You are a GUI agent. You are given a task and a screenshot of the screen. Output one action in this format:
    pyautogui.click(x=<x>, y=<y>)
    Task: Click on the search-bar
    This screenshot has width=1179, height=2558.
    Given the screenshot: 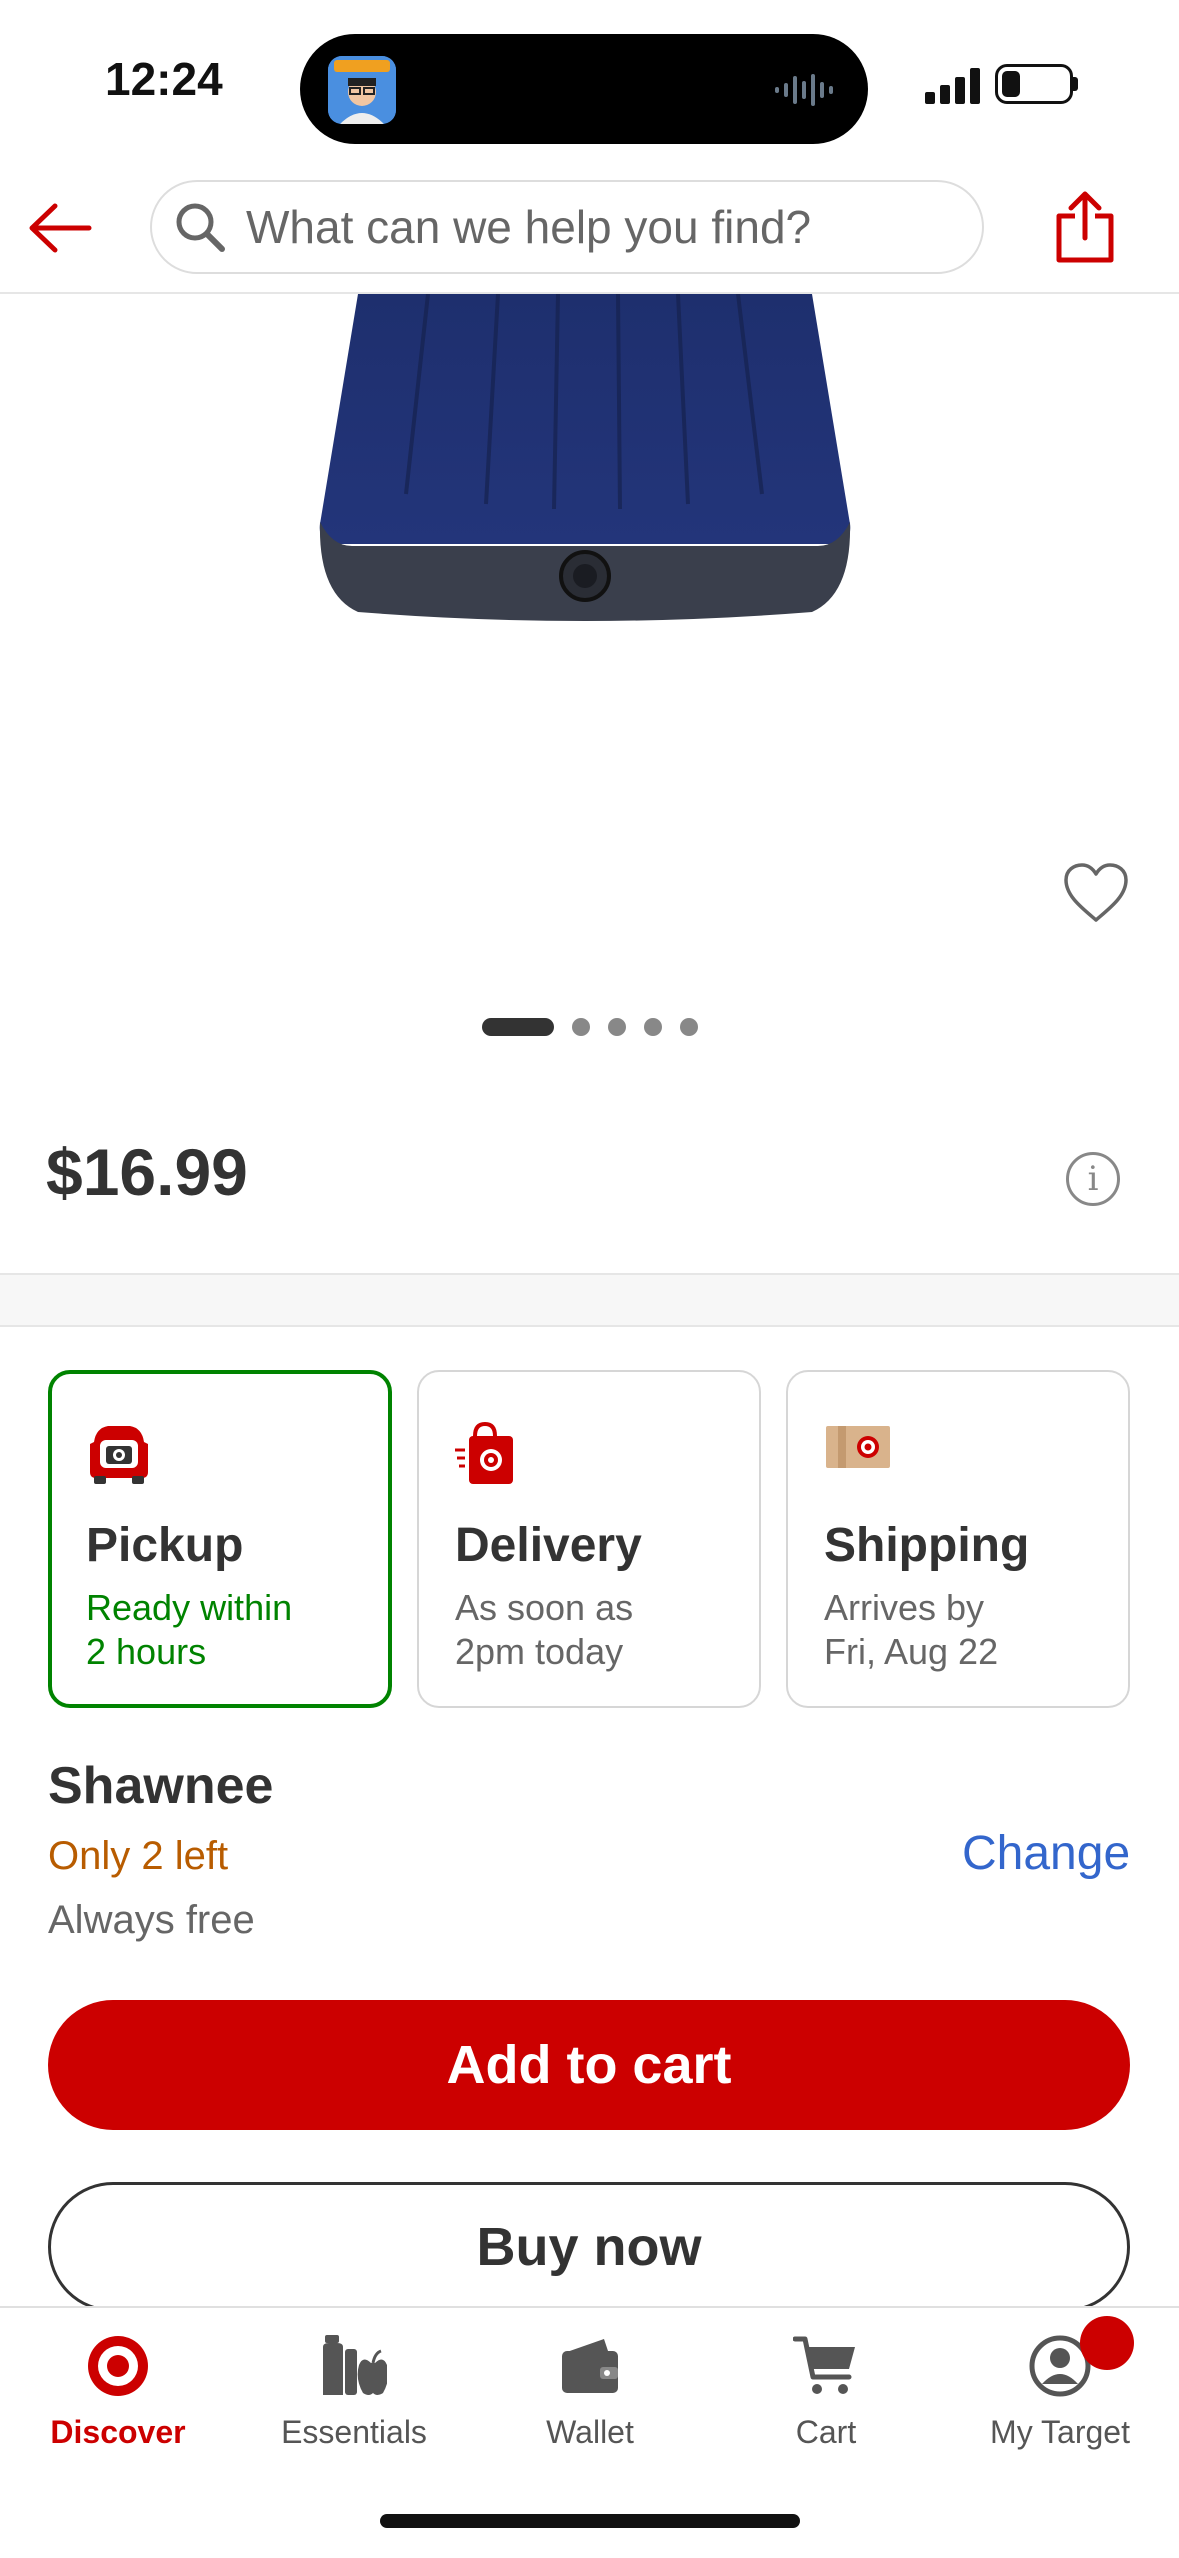 What is the action you would take?
    pyautogui.click(x=567, y=227)
    